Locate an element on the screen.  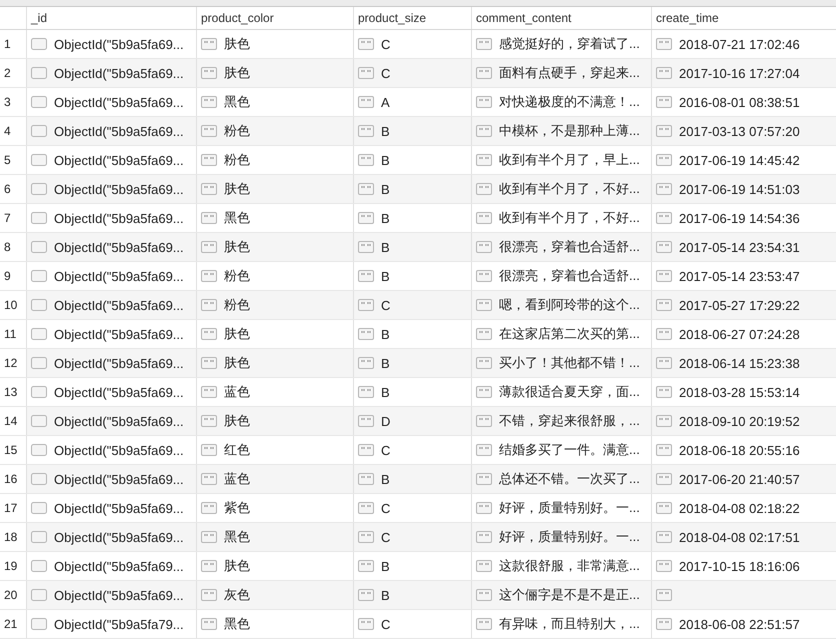
column-header: product_color is located at coordinates (275, 18).